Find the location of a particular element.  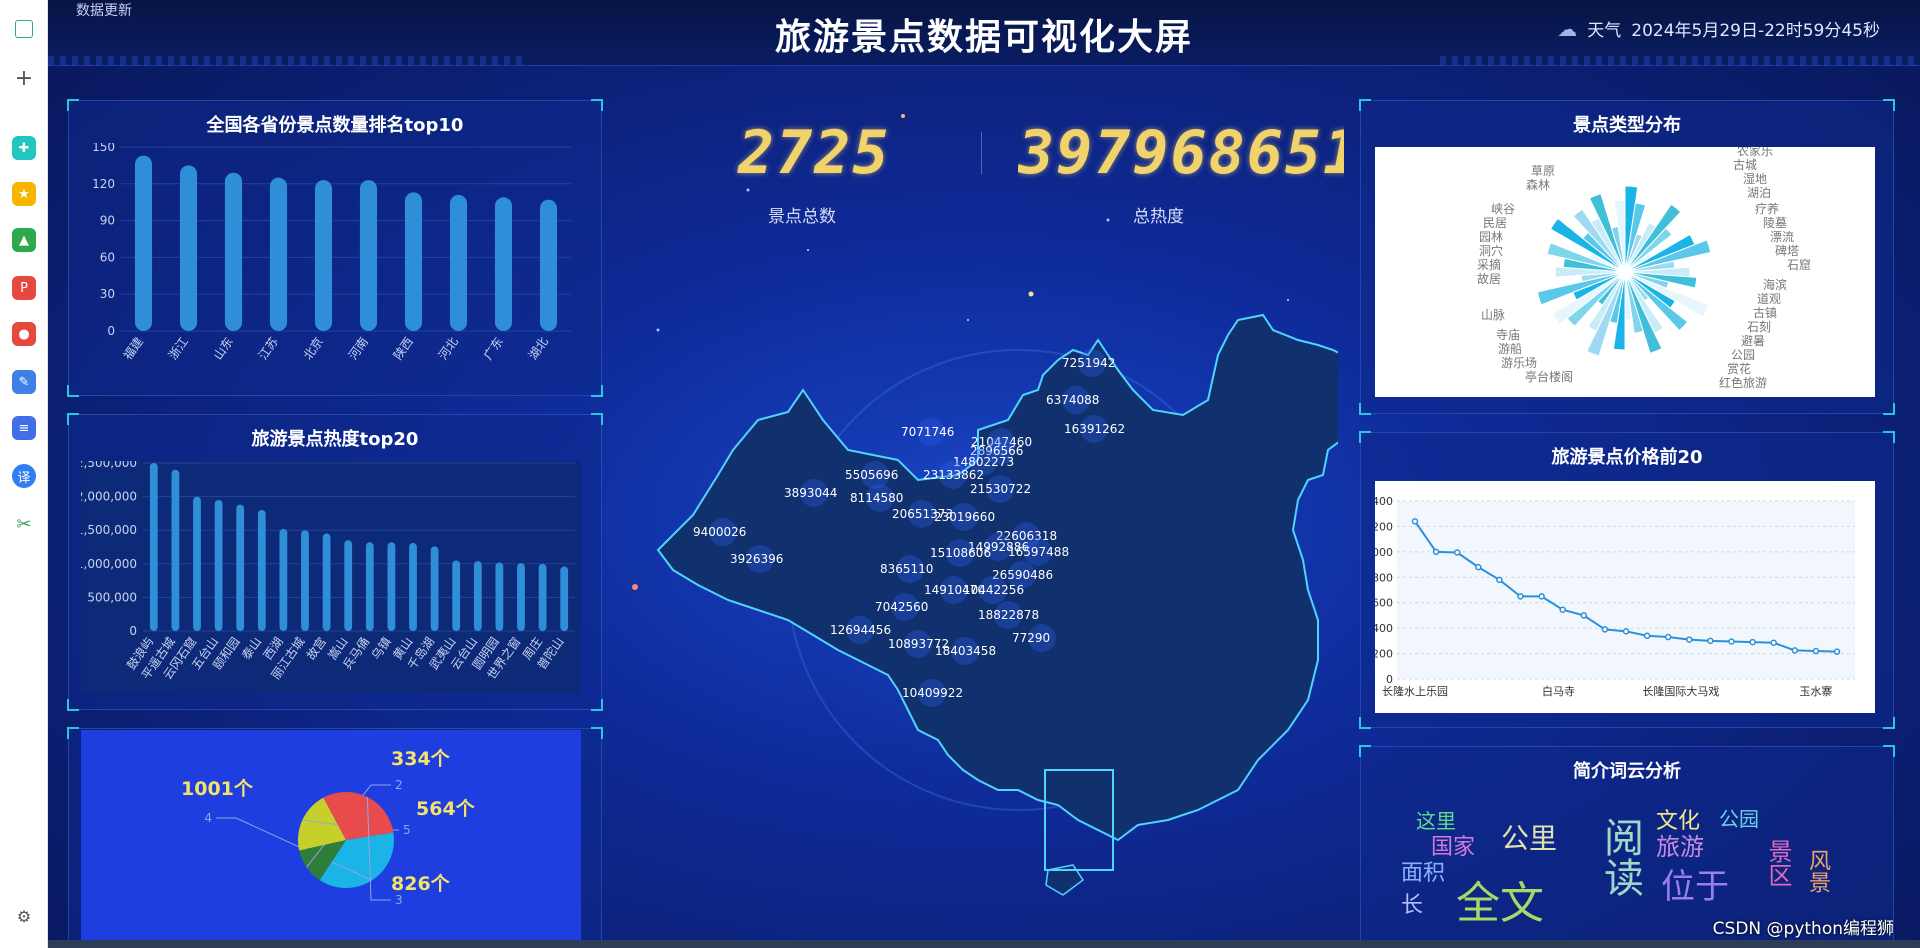

rose-category-label: 陵墓 is located at coordinates (1775, 223).